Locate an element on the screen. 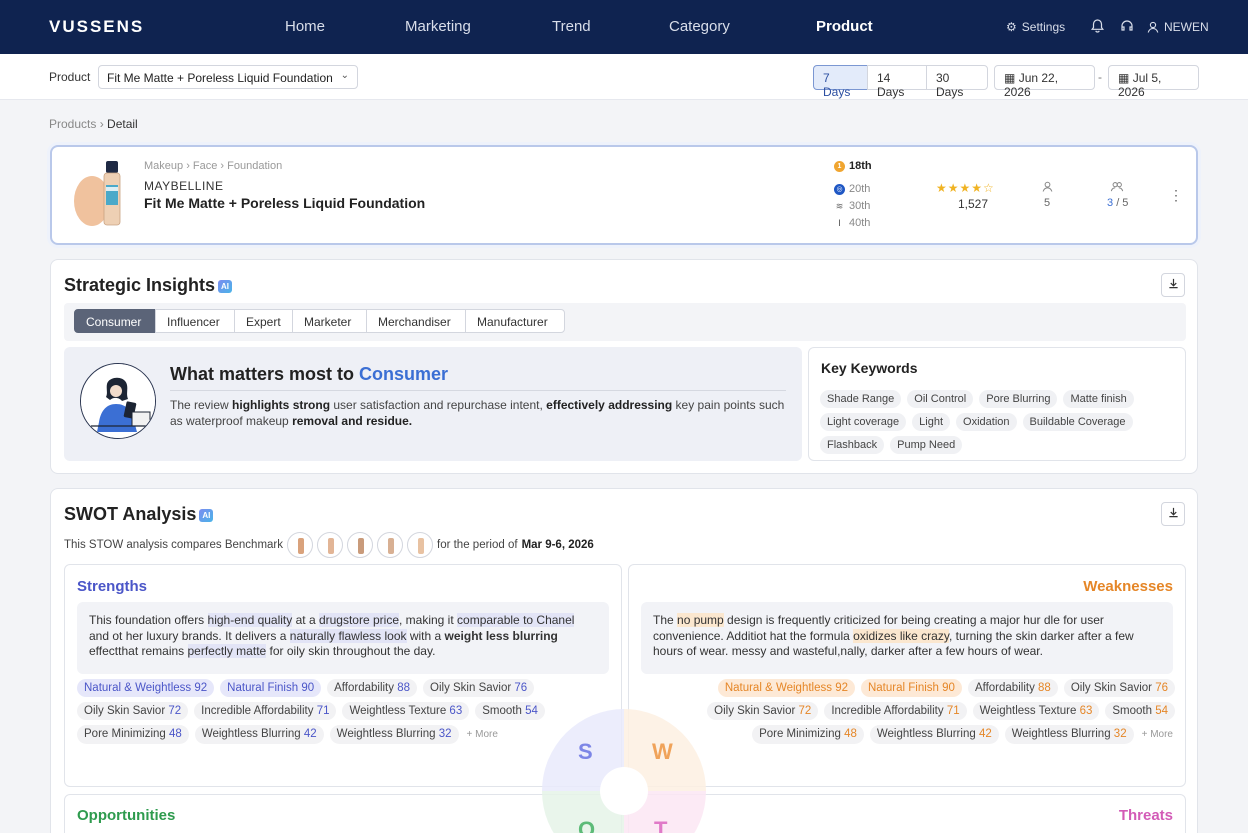  range-7-days: 7 Days is located at coordinates (840, 82).